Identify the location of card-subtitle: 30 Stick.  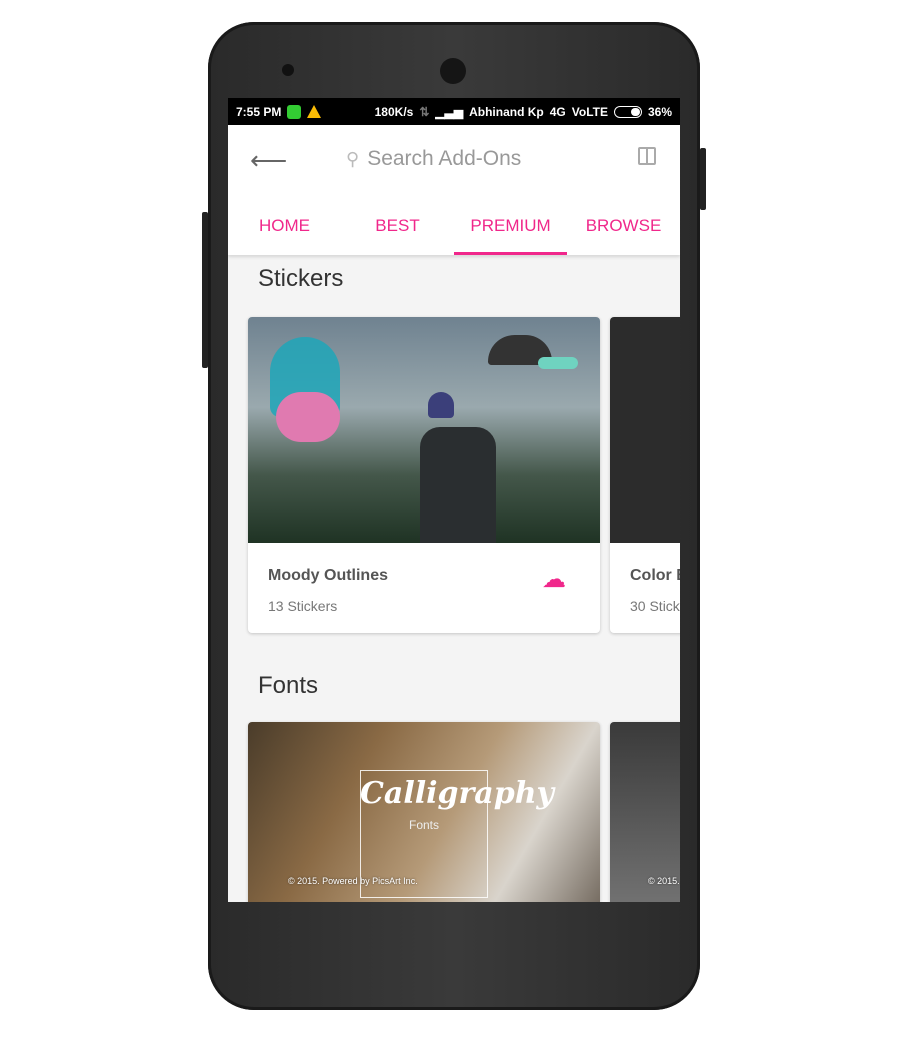
(655, 606).